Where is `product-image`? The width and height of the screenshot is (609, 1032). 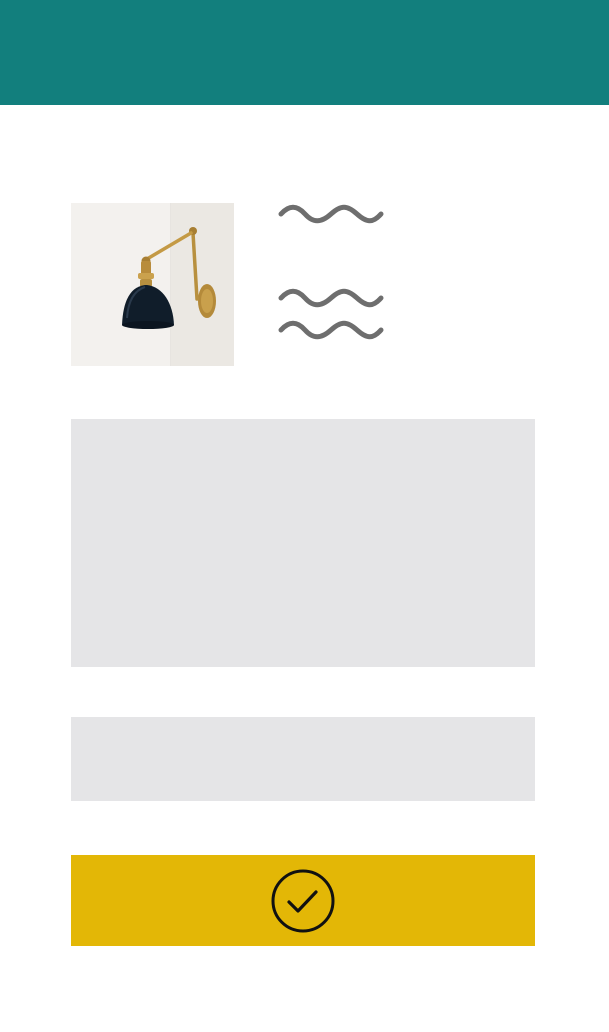
product-image is located at coordinates (152, 284).